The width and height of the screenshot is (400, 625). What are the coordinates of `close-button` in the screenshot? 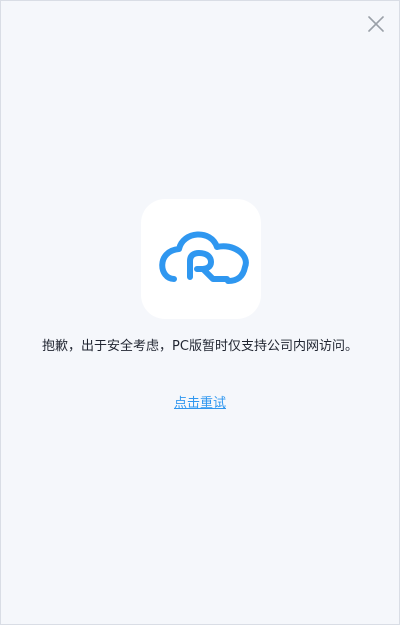 It's located at (376, 24).